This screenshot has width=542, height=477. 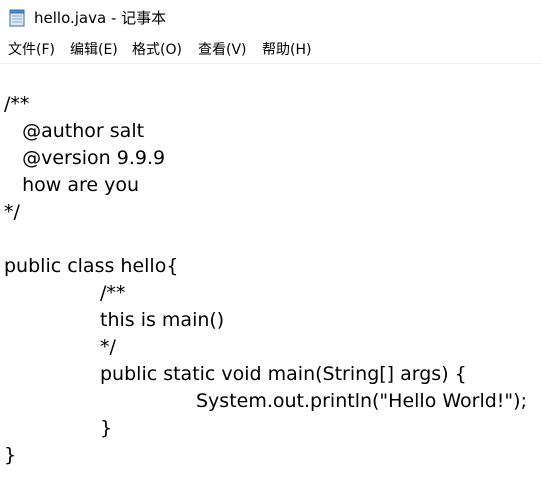 What do you see at coordinates (222, 50) in the screenshot?
I see `menu-view: 查看(V)` at bounding box center [222, 50].